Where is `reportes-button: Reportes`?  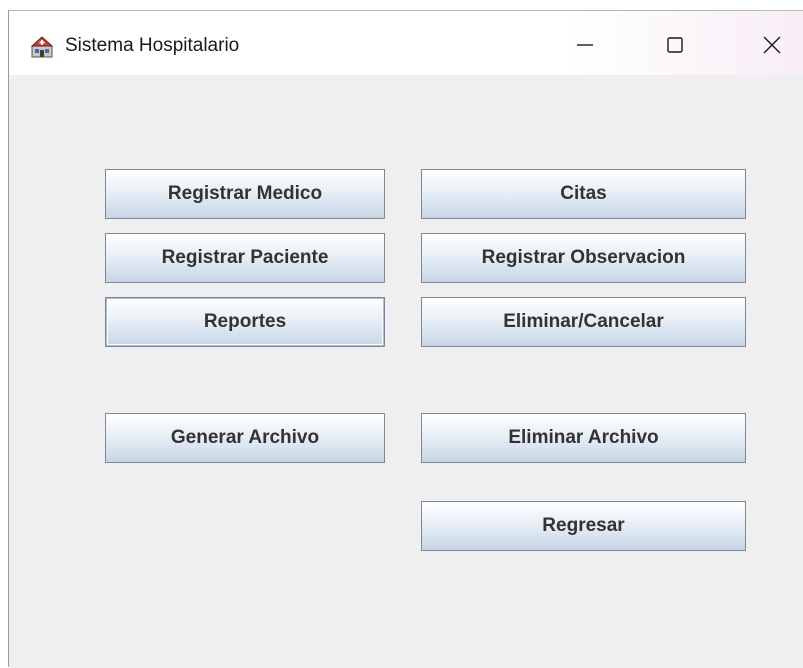
reportes-button: Reportes is located at coordinates (245, 322).